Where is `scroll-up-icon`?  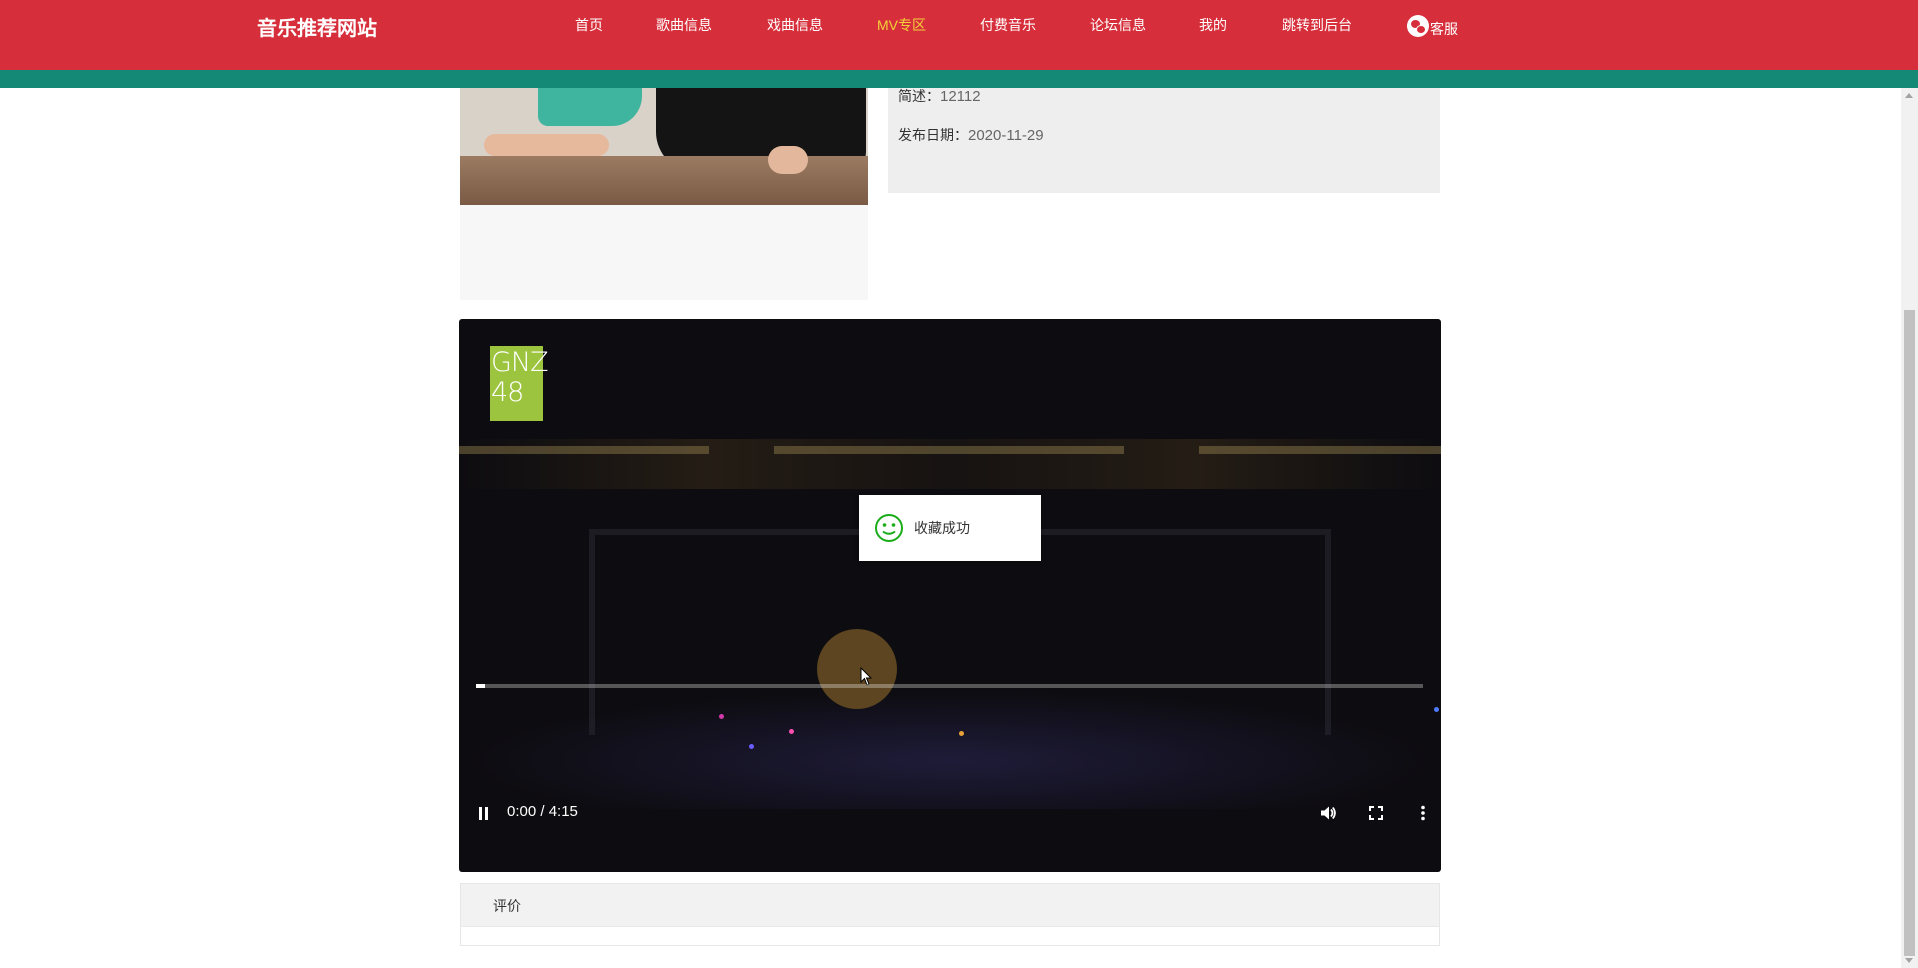 scroll-up-icon is located at coordinates (1909, 95).